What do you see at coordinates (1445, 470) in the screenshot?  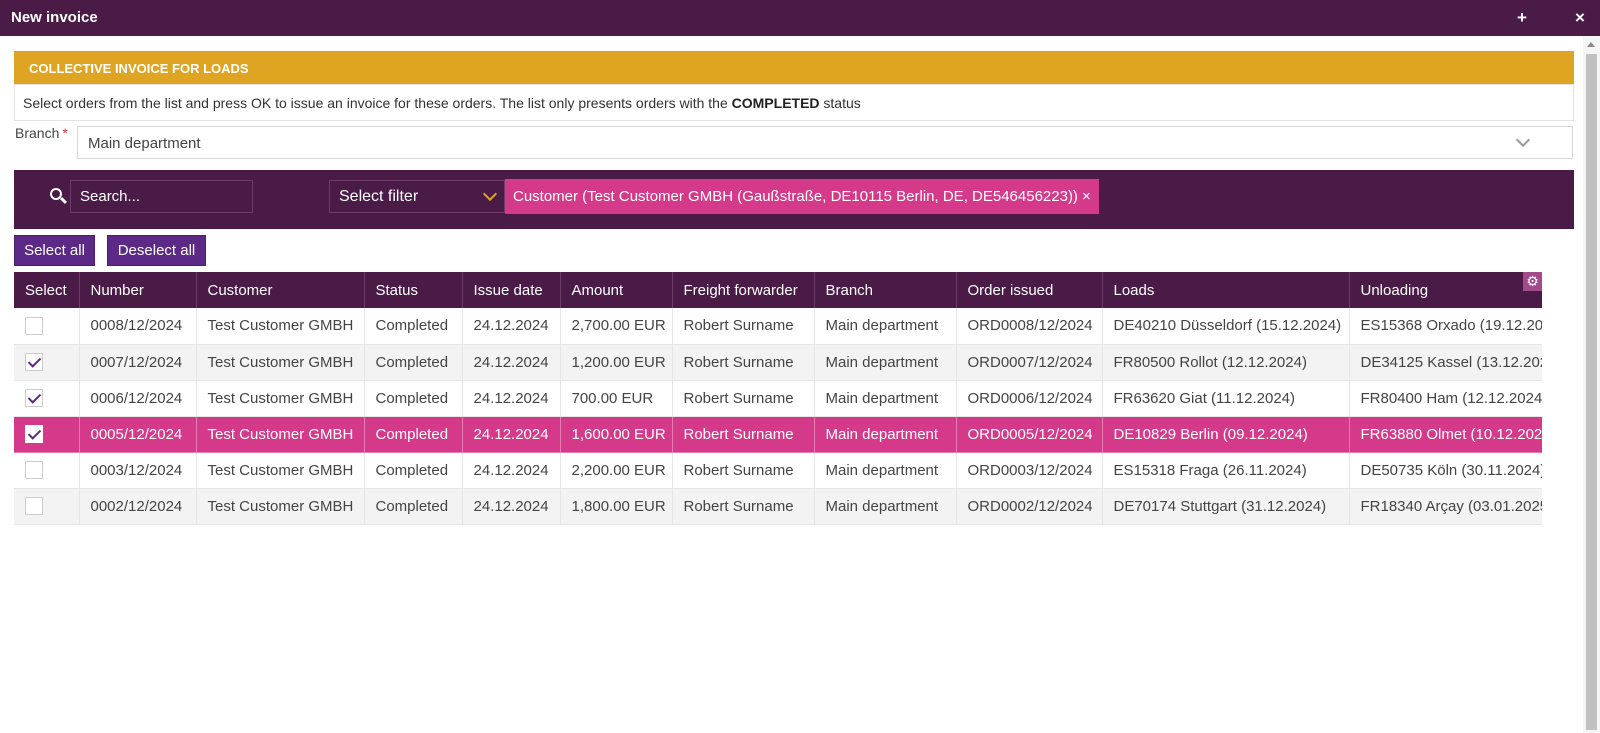 I see `cell-unloading: DE50735 Köln (30.11.2024)` at bounding box center [1445, 470].